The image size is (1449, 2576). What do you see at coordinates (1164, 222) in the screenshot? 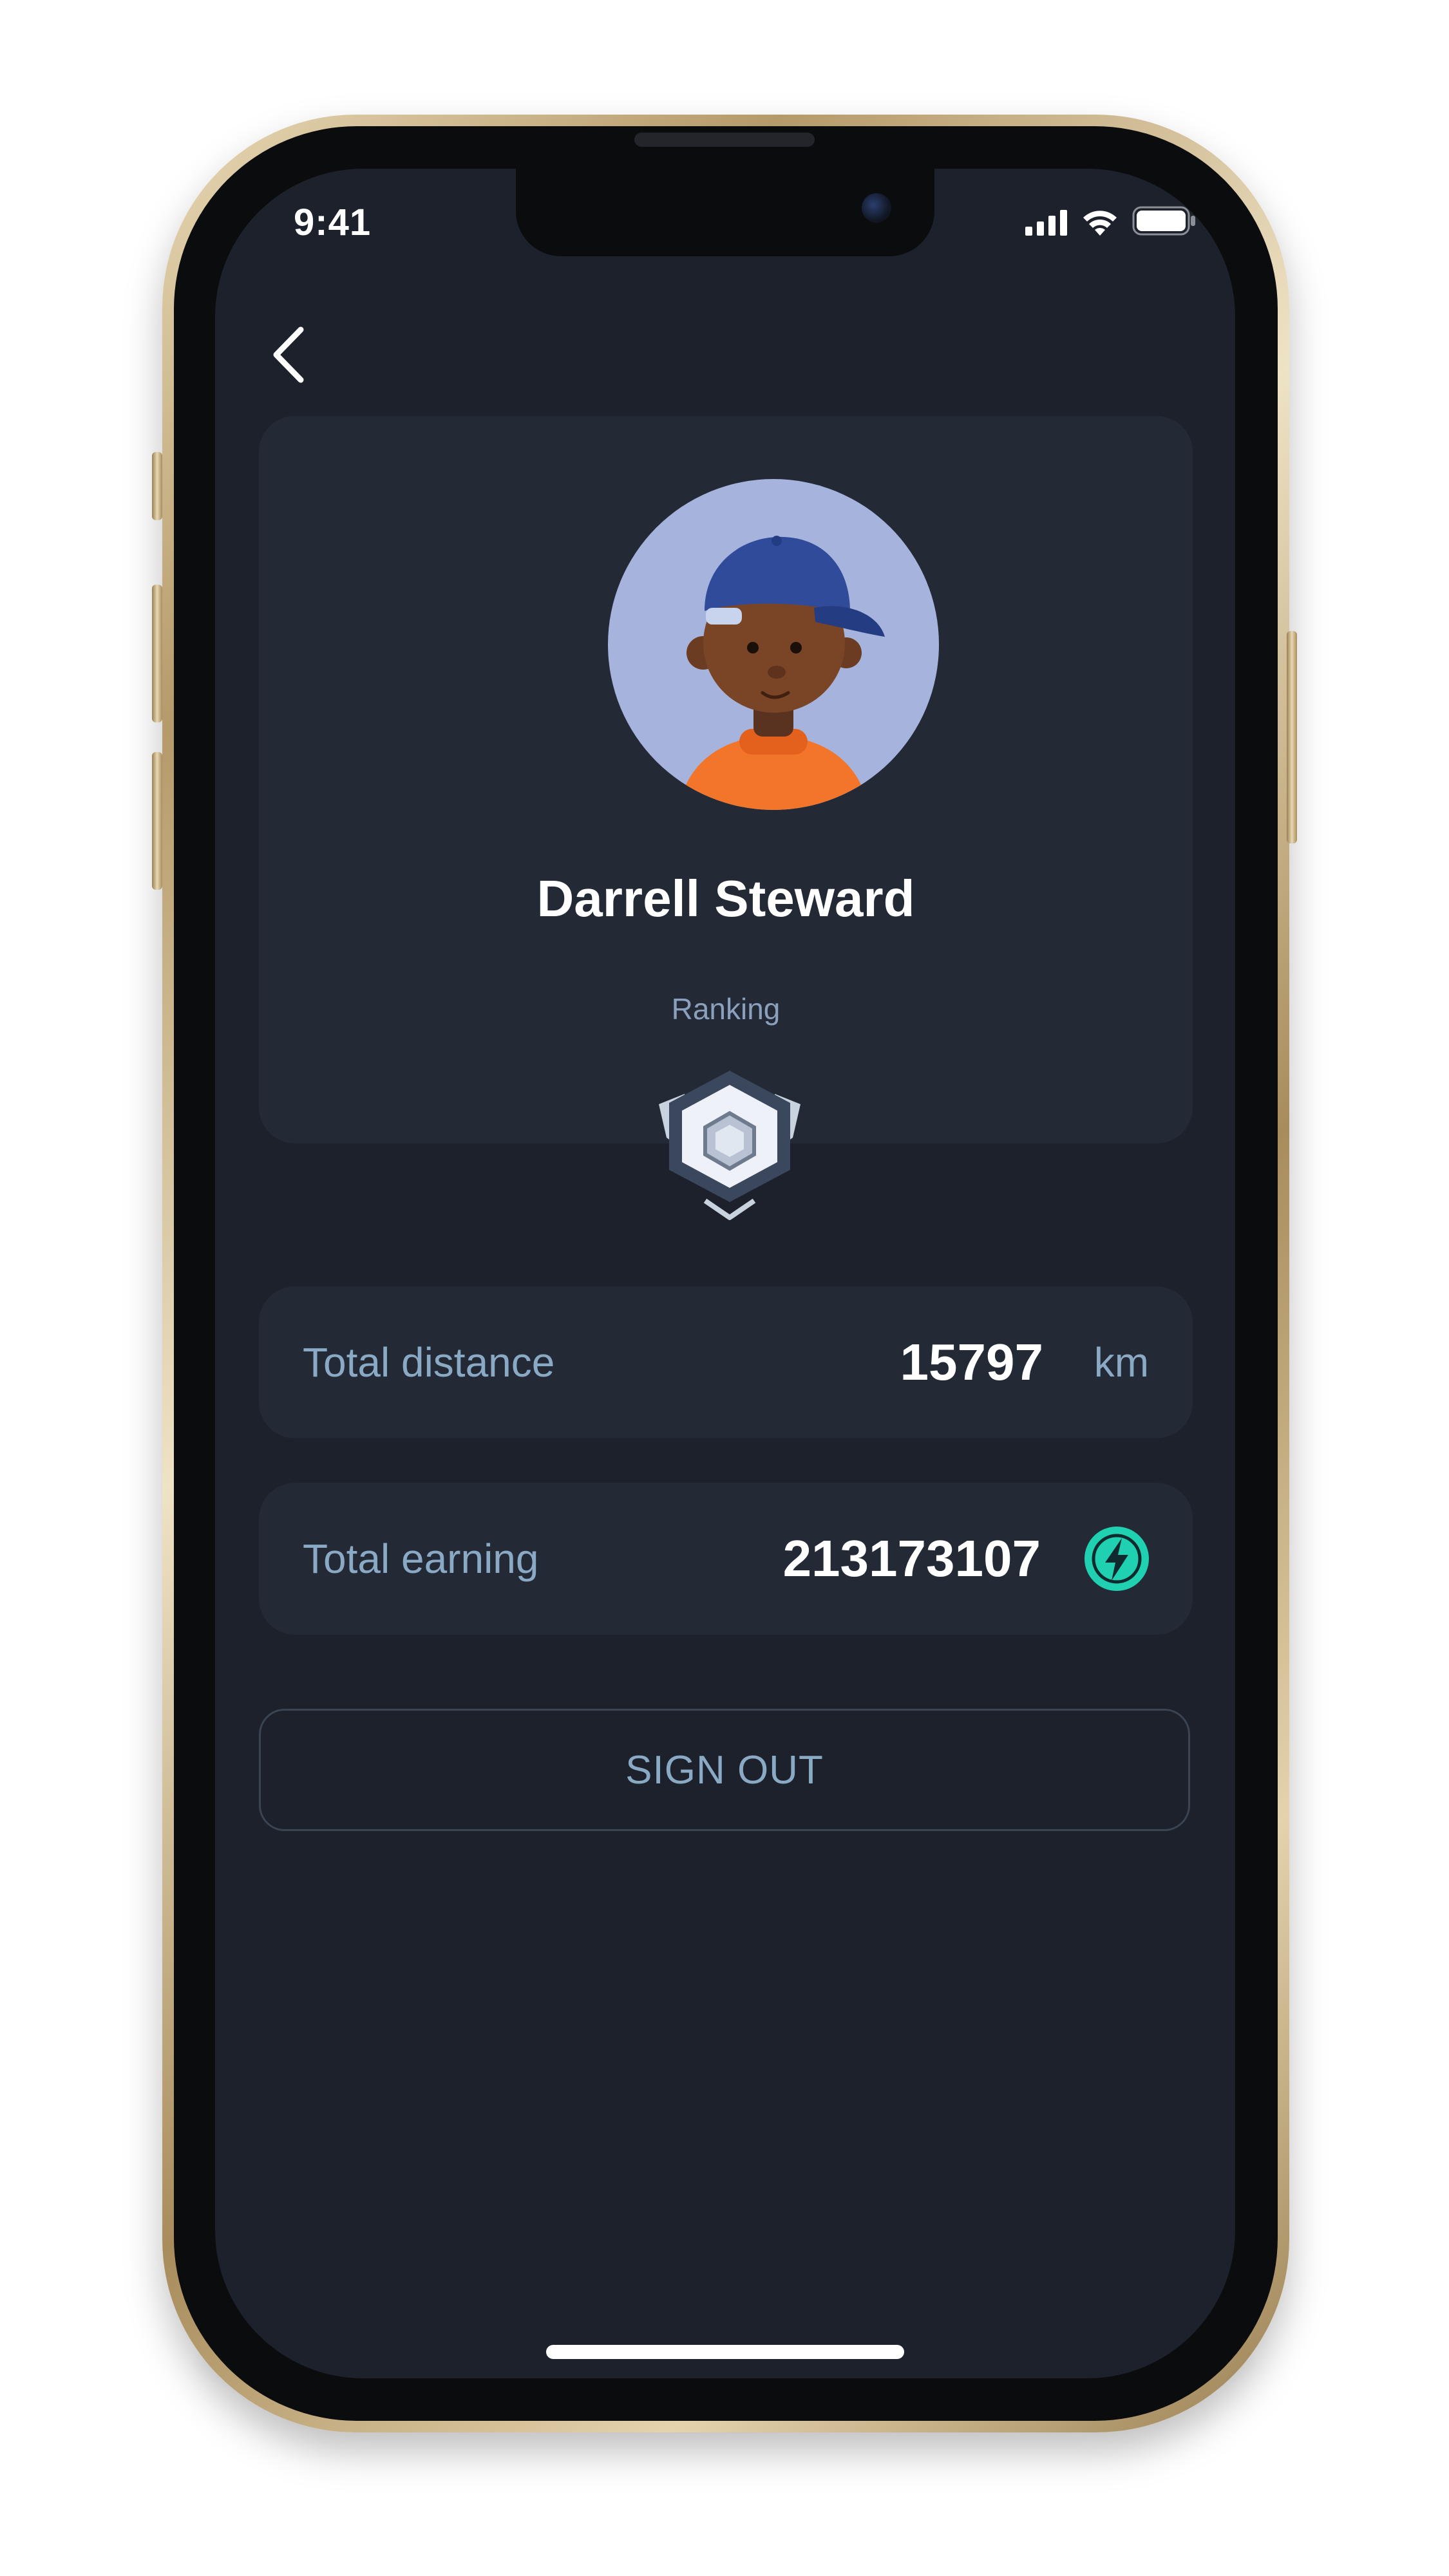
I see `battery-icon` at bounding box center [1164, 222].